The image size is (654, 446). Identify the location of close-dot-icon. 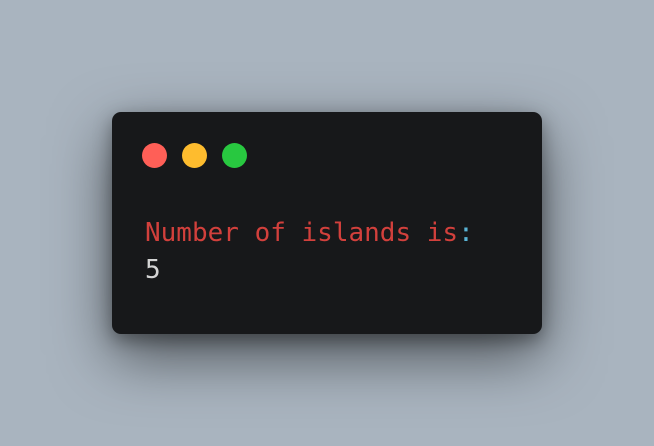
(154, 155).